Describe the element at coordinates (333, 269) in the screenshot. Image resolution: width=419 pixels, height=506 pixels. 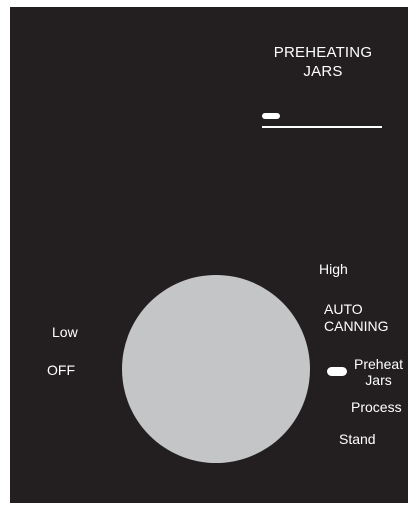
I see `dial-label-high: High` at that location.